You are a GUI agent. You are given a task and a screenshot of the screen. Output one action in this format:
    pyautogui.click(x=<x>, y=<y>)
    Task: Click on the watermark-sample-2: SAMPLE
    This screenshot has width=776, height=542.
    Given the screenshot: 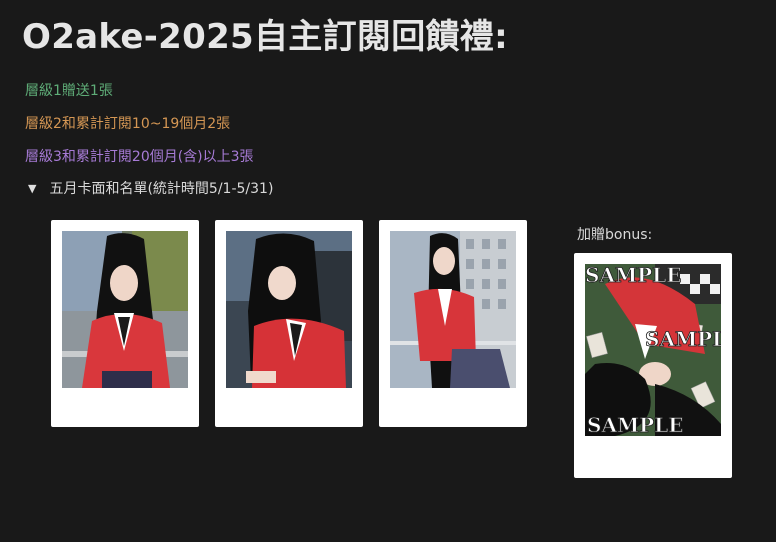 What is the action you would take?
    pyautogui.click(x=683, y=339)
    